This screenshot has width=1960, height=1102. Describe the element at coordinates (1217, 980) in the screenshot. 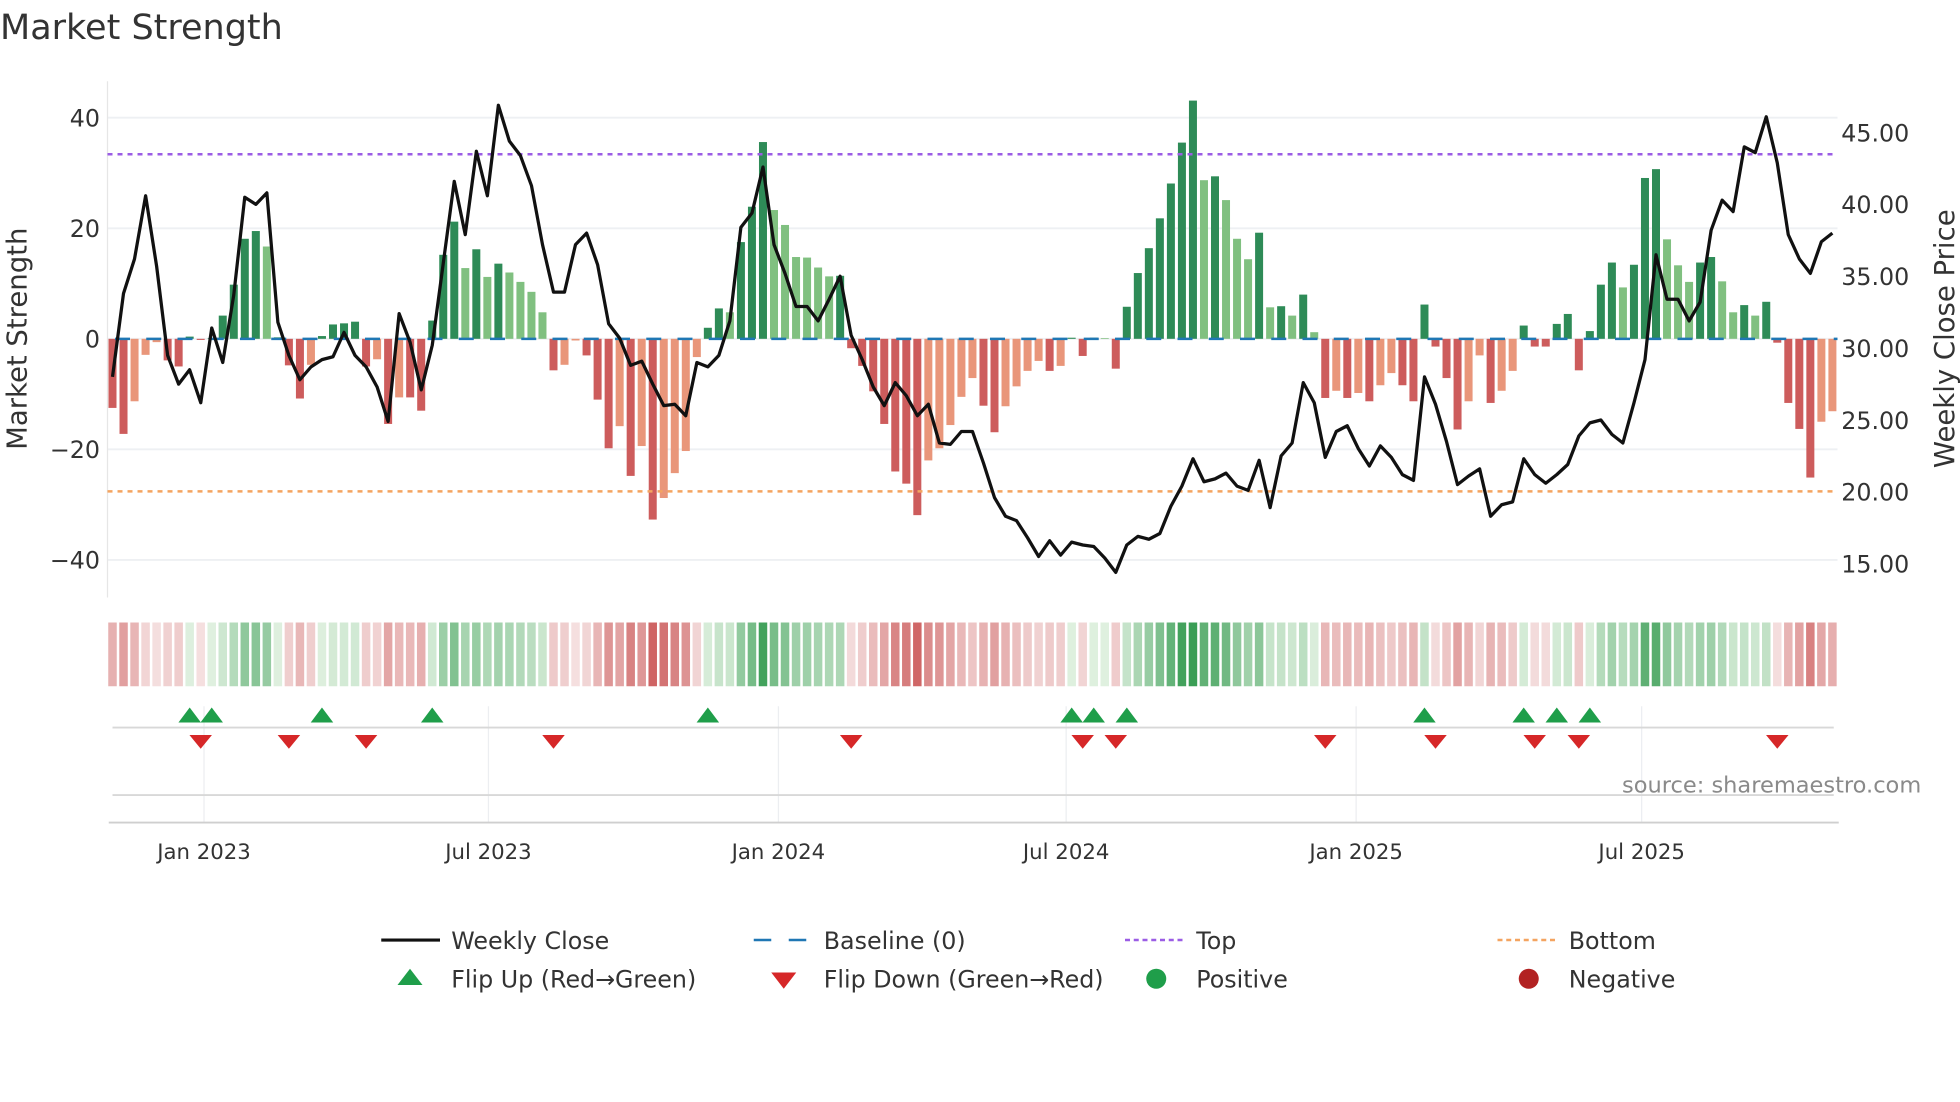

I see `legend-item-positive: Positive` at that location.